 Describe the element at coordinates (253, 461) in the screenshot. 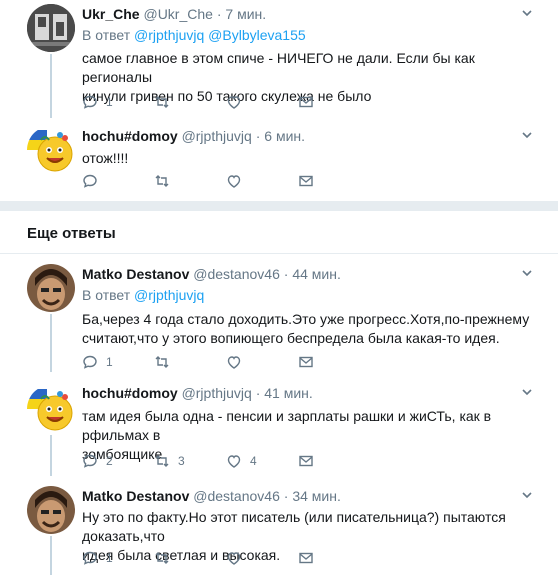

I see `like-count: 4` at that location.